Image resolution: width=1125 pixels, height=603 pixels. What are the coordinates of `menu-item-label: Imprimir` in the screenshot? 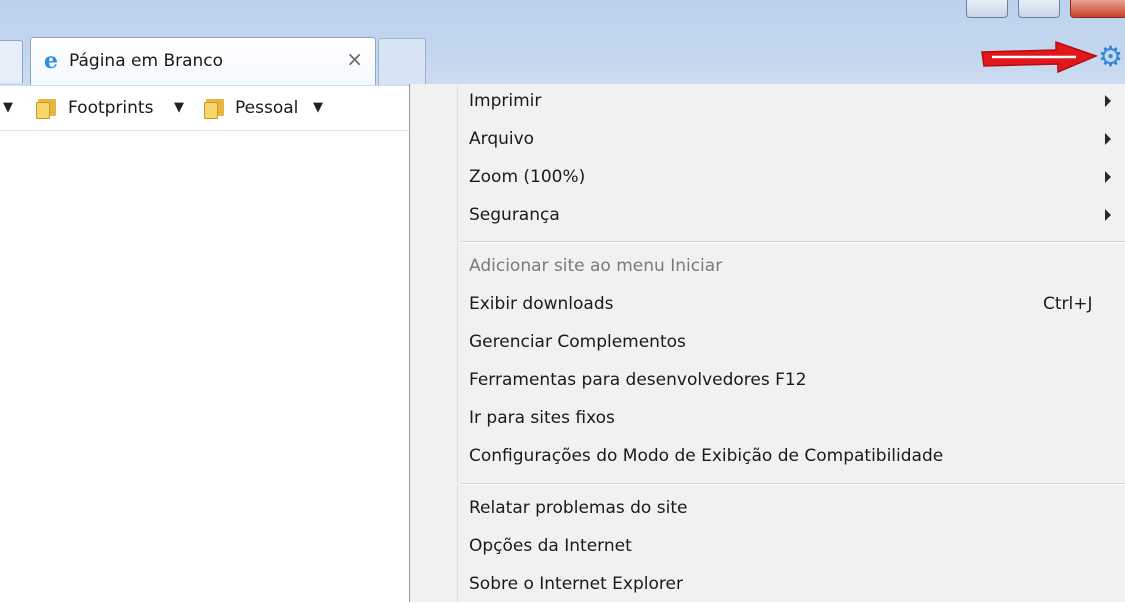 It's located at (505, 101).